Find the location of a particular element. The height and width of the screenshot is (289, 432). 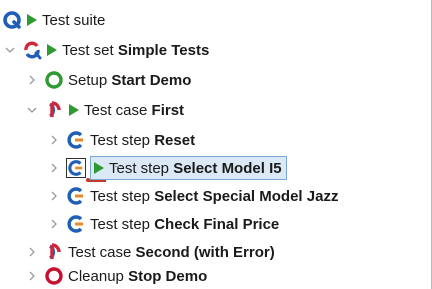

setup-icon is located at coordinates (54, 80).